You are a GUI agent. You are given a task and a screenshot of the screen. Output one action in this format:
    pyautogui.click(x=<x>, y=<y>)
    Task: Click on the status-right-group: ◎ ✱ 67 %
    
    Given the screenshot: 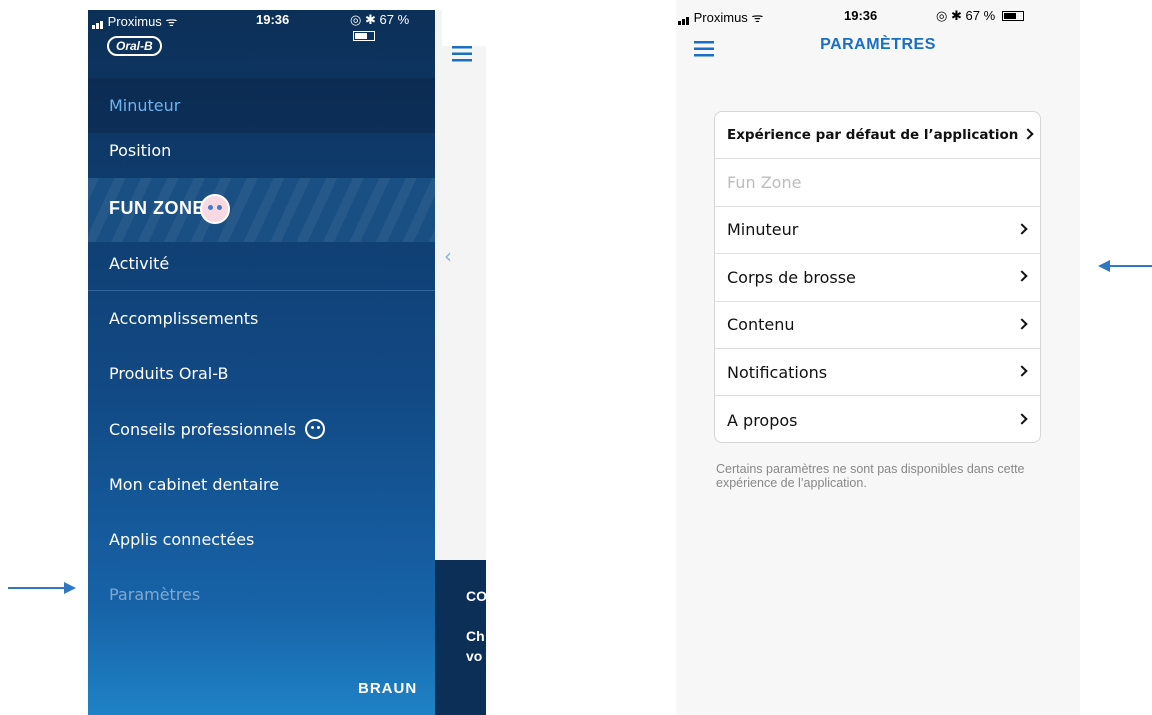 What is the action you would take?
    pyautogui.click(x=980, y=16)
    